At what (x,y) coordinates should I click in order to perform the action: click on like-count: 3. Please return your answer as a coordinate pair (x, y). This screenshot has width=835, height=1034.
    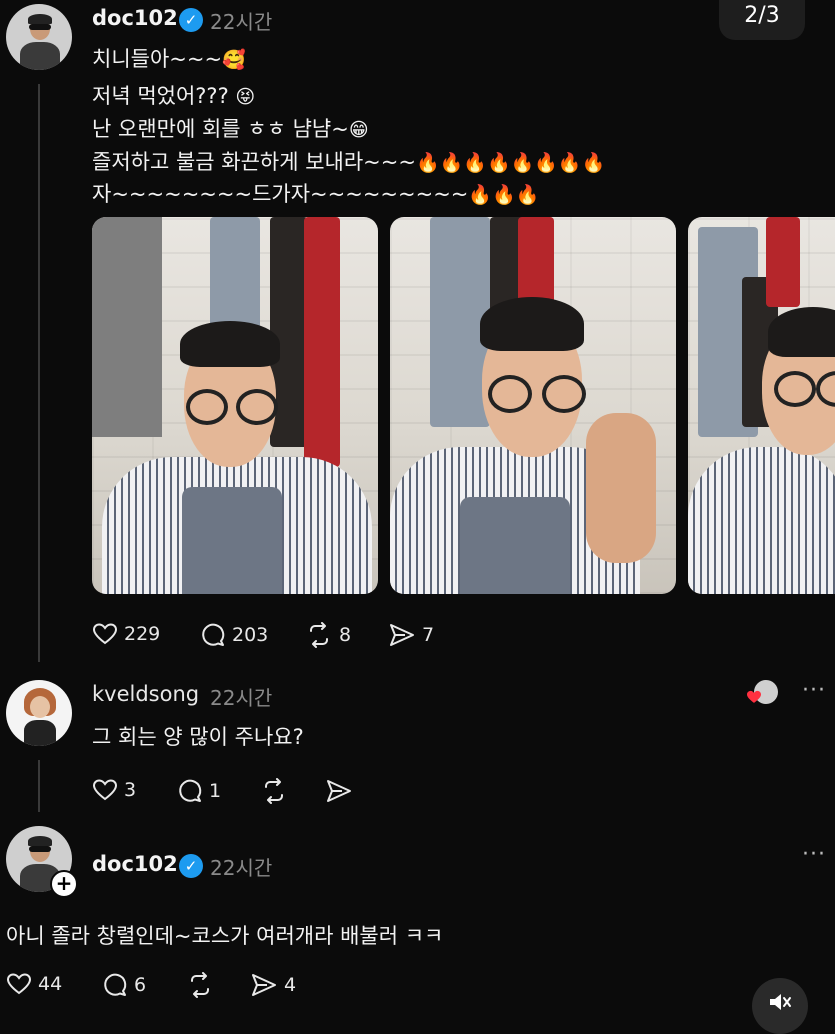
    Looking at the image, I should click on (130, 790).